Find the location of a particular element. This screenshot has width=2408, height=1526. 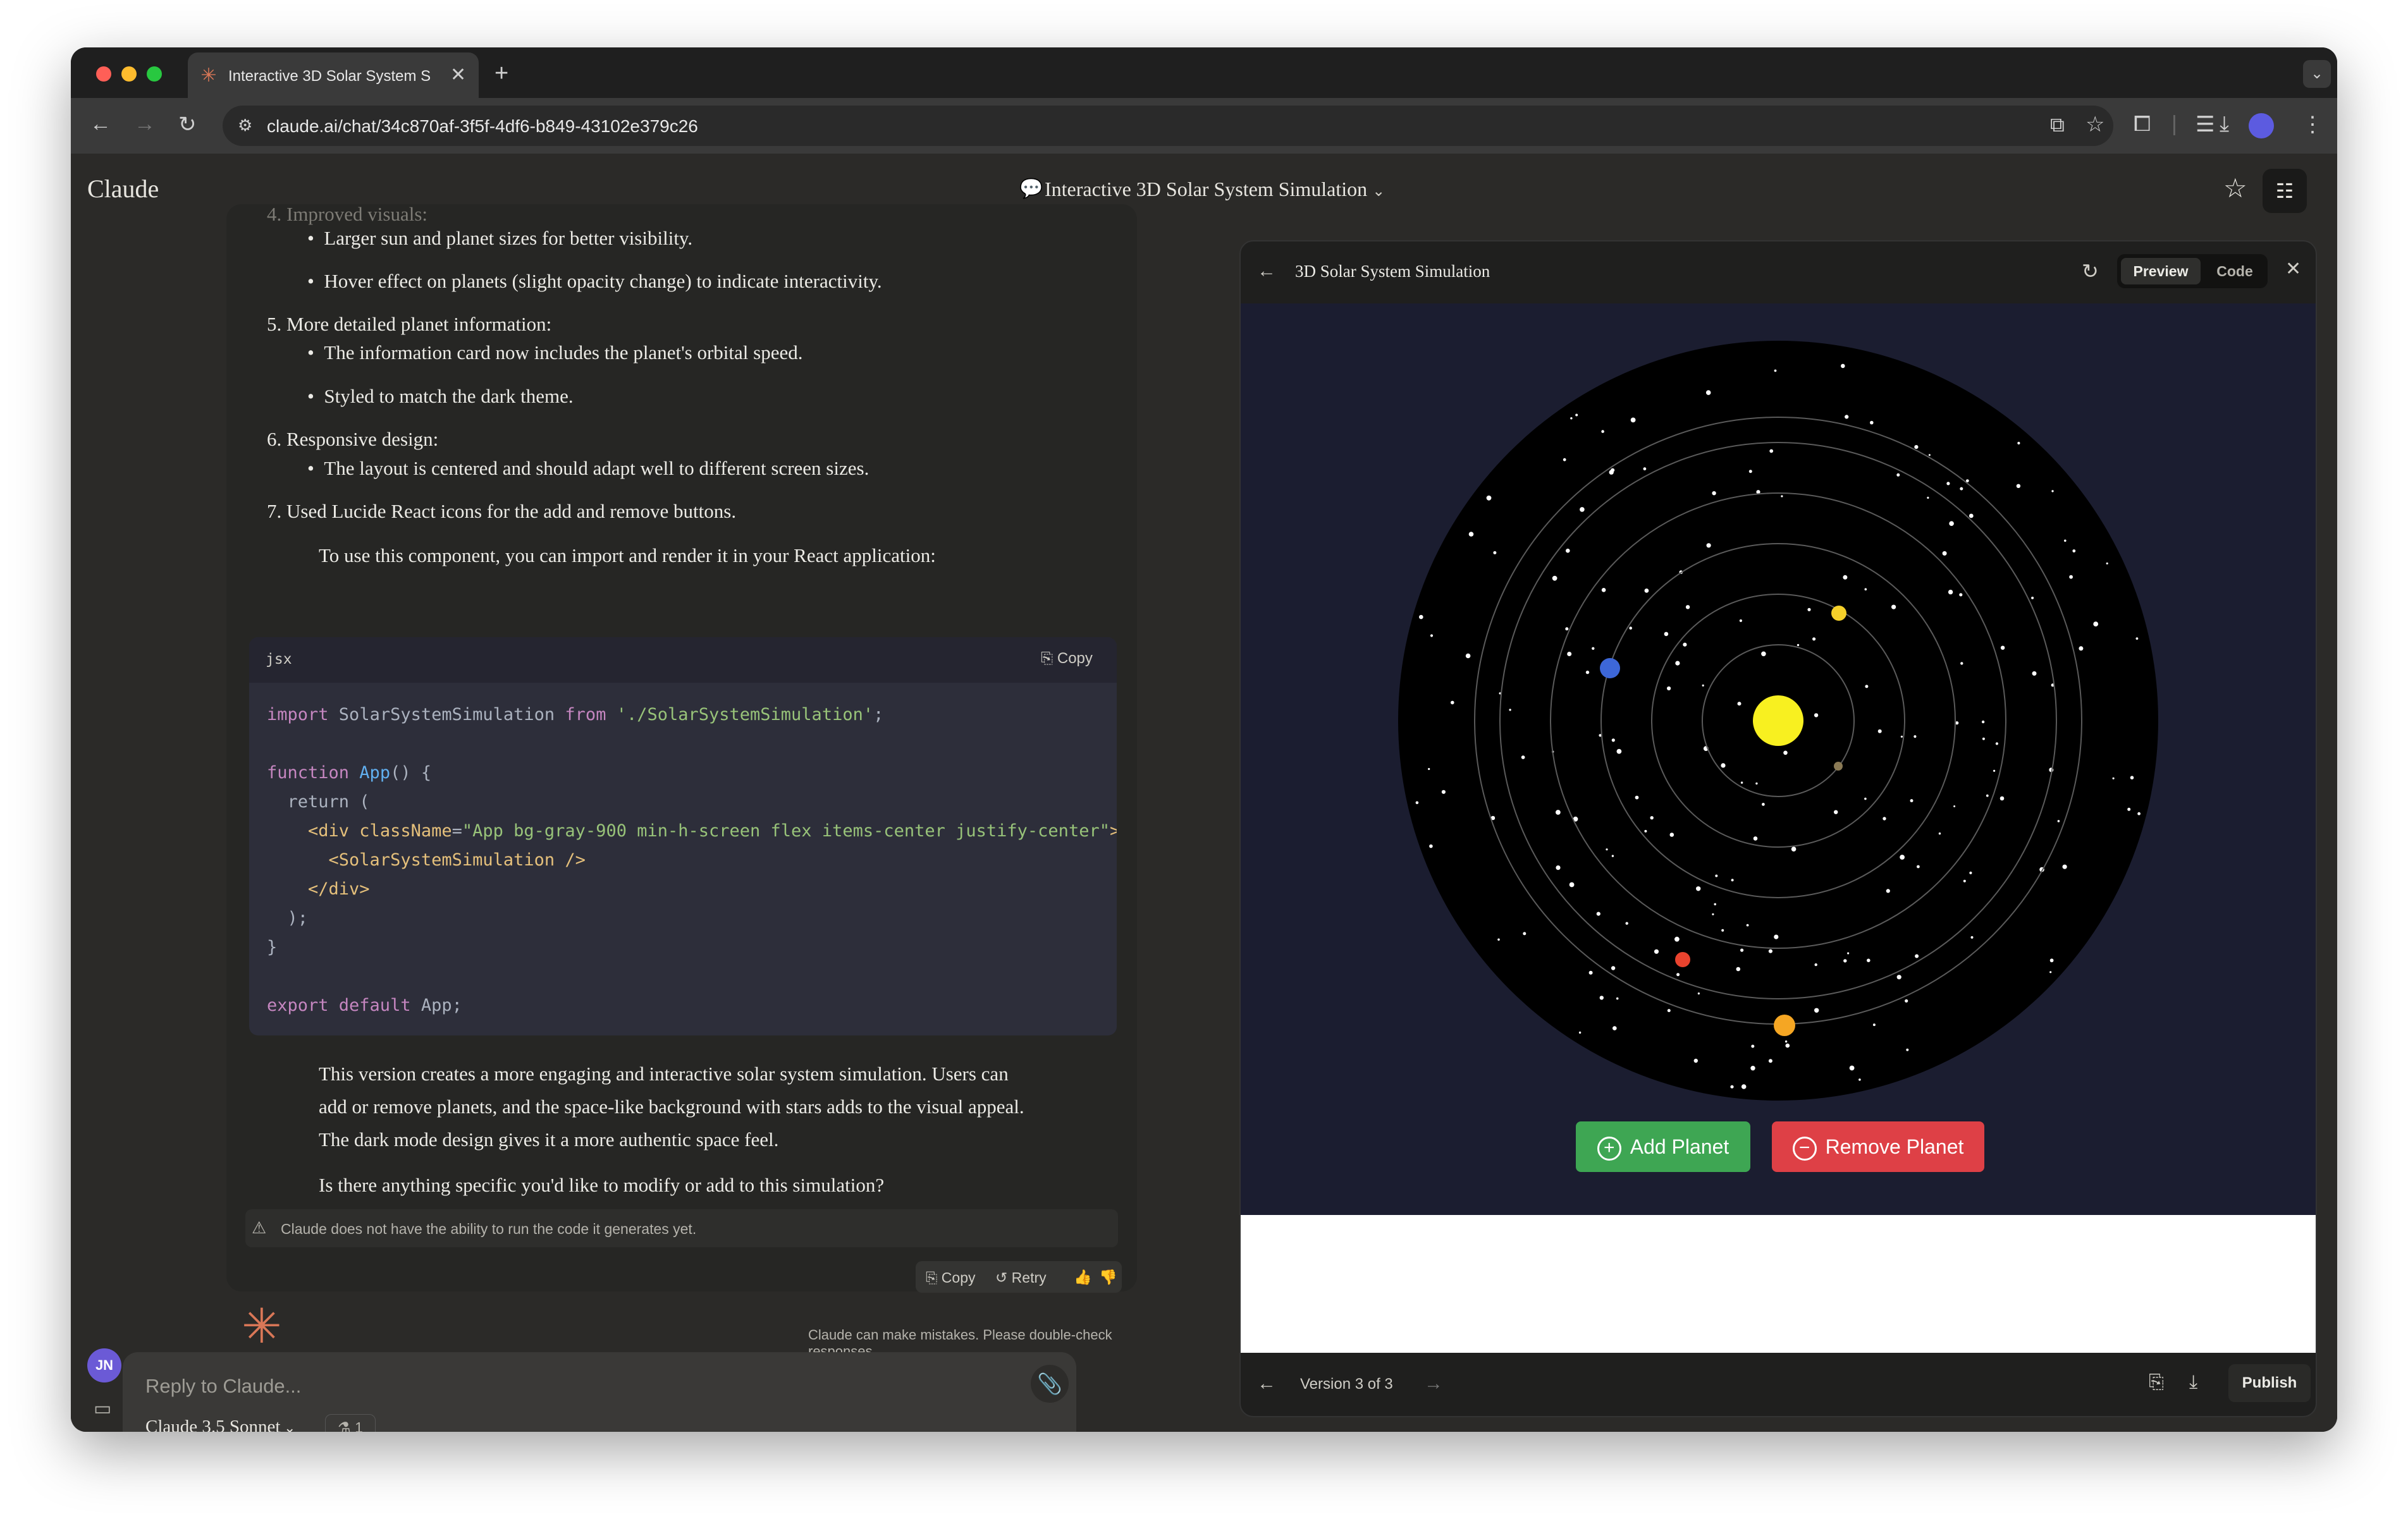

tab-code: Code is located at coordinates (2235, 271).